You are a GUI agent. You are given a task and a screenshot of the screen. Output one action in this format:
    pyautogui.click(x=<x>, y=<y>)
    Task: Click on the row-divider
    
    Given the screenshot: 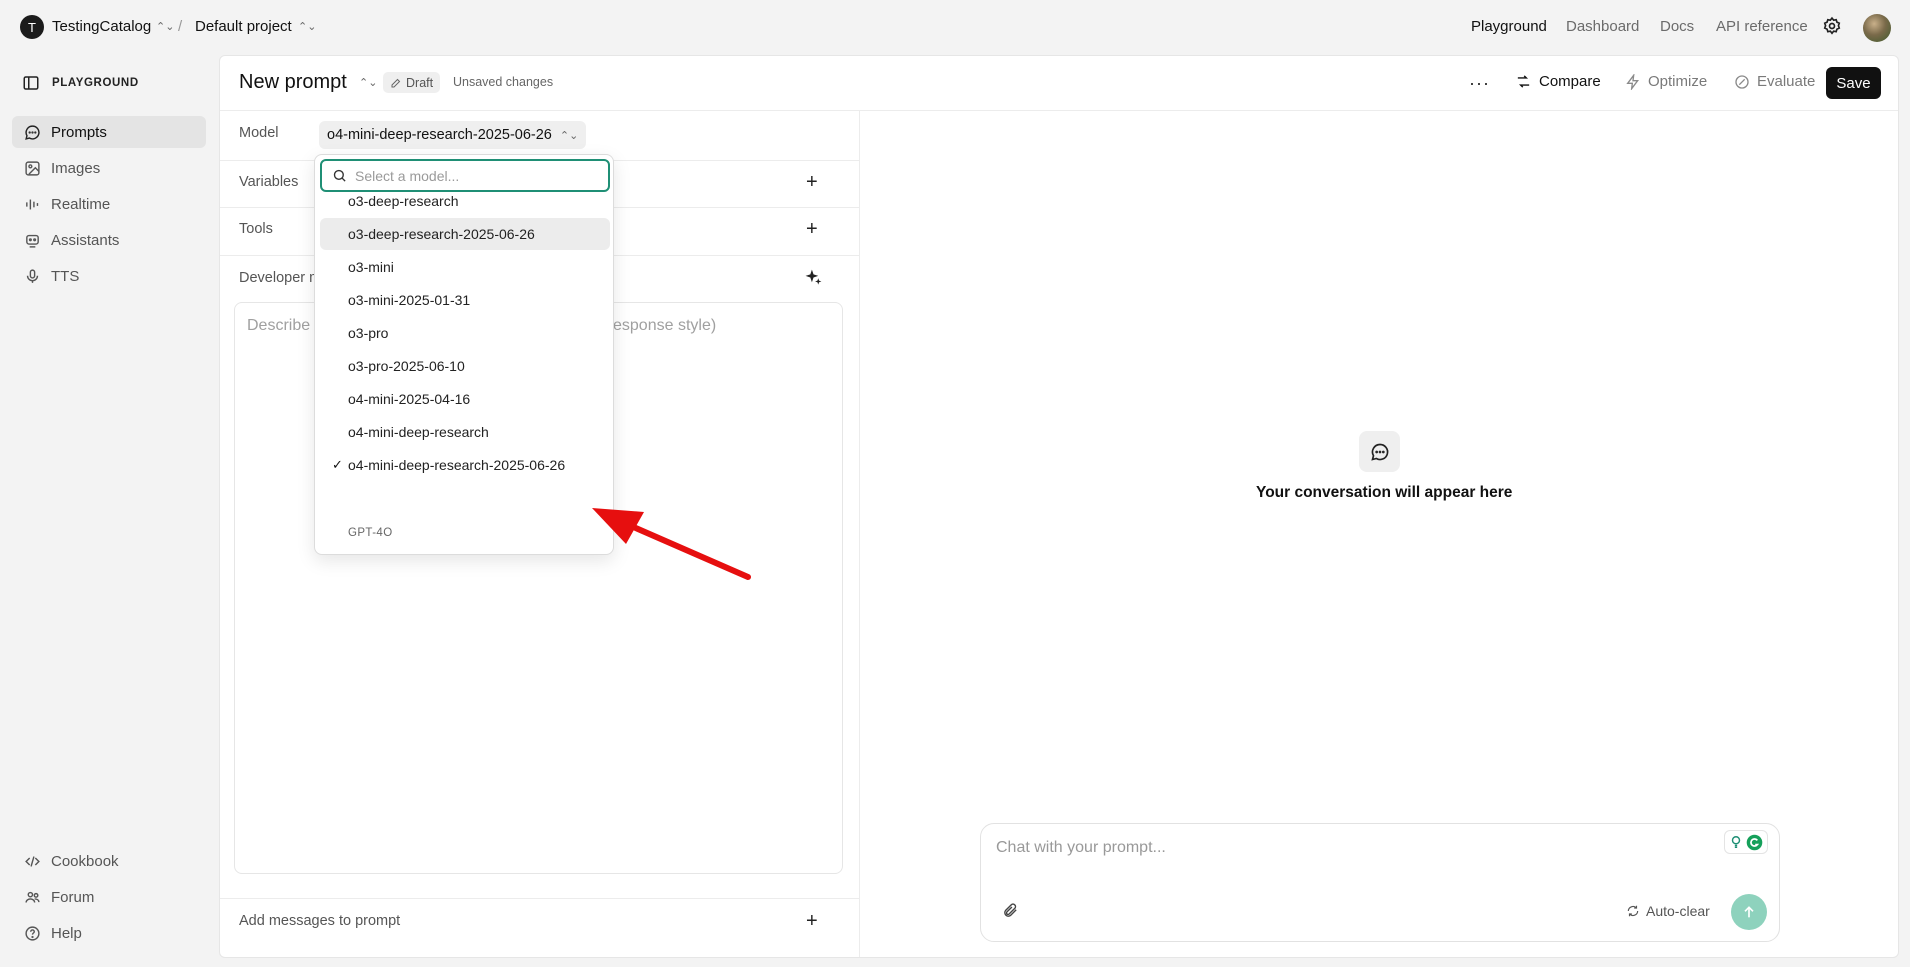 What is the action you would take?
    pyautogui.click(x=539, y=898)
    